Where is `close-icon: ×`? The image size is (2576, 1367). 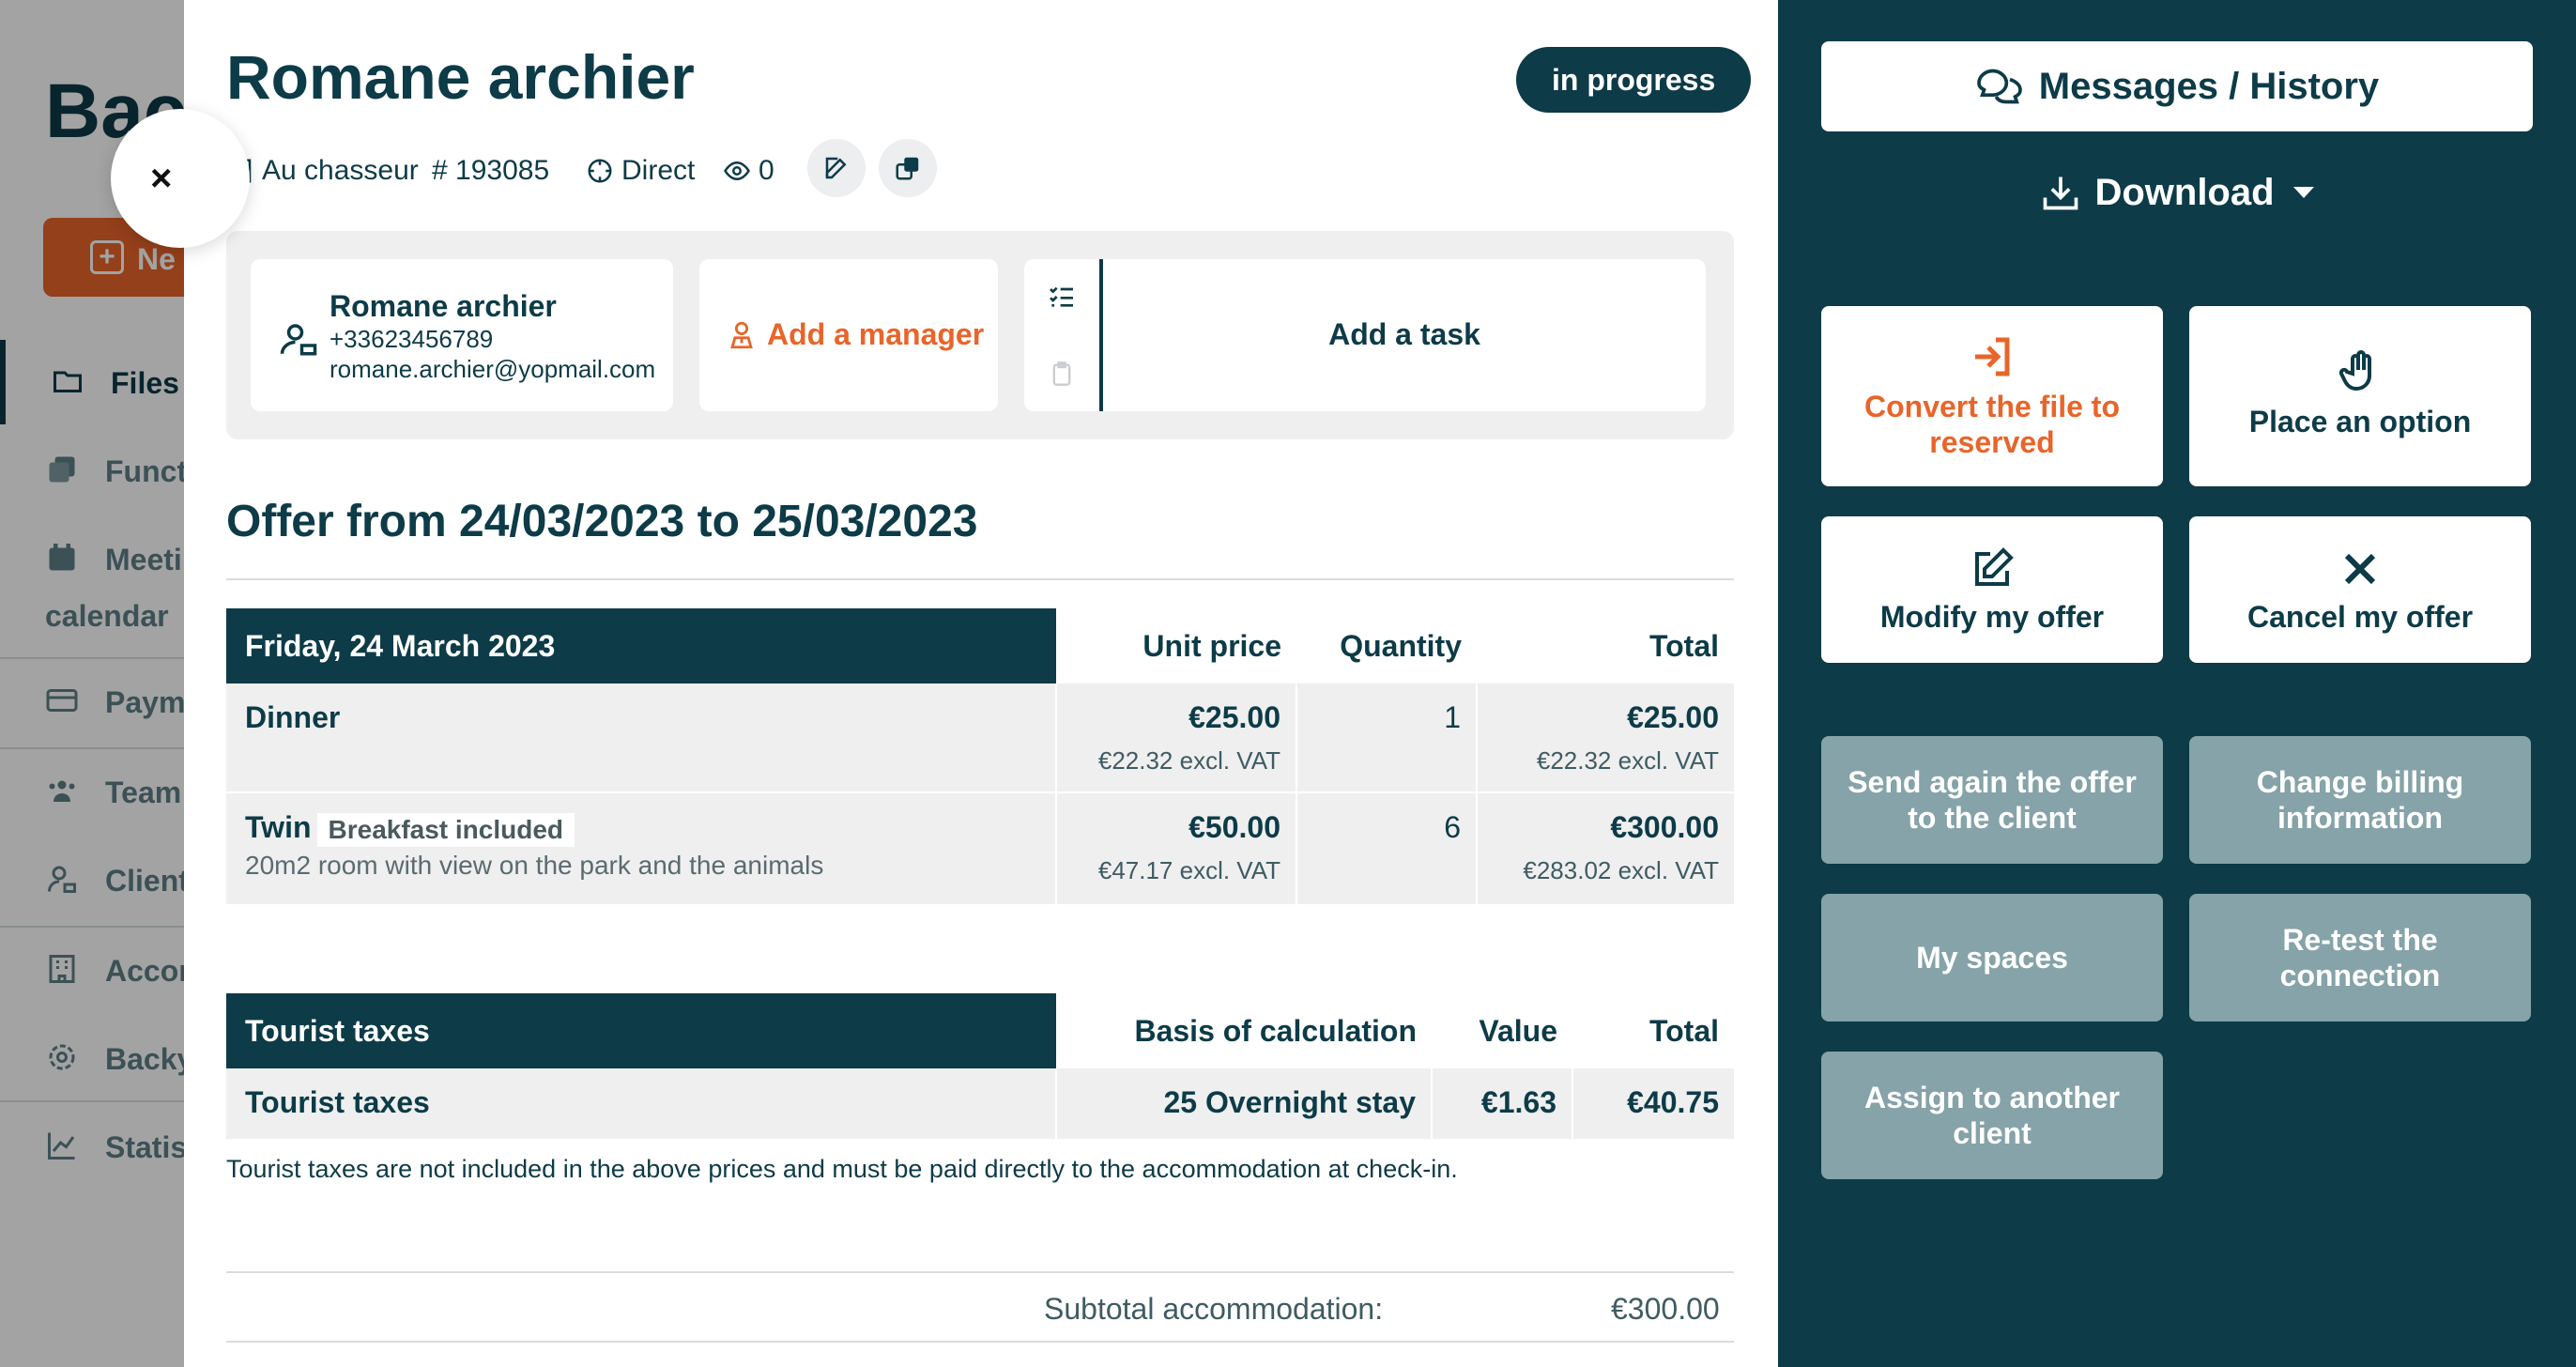 close-icon: × is located at coordinates (162, 178).